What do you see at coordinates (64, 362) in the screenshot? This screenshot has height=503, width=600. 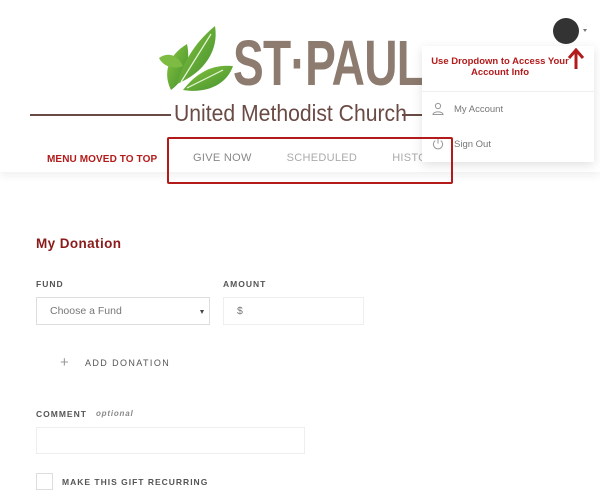 I see `plus-icon: +` at bounding box center [64, 362].